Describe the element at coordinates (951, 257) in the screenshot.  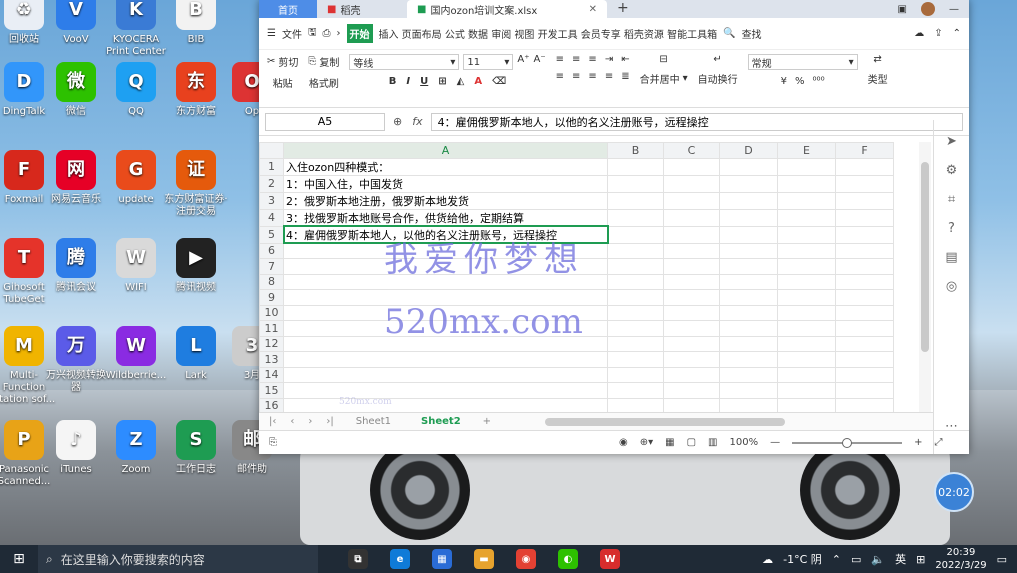
I see `image-icon: ▤` at that location.